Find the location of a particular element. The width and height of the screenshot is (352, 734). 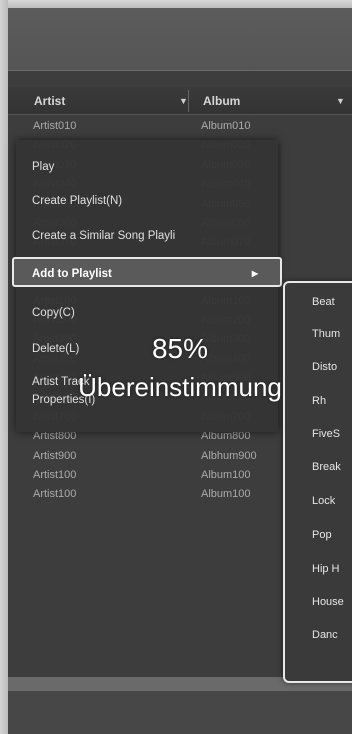

menu-item-create-playlist: Create Playlist(N) is located at coordinates (147, 201).